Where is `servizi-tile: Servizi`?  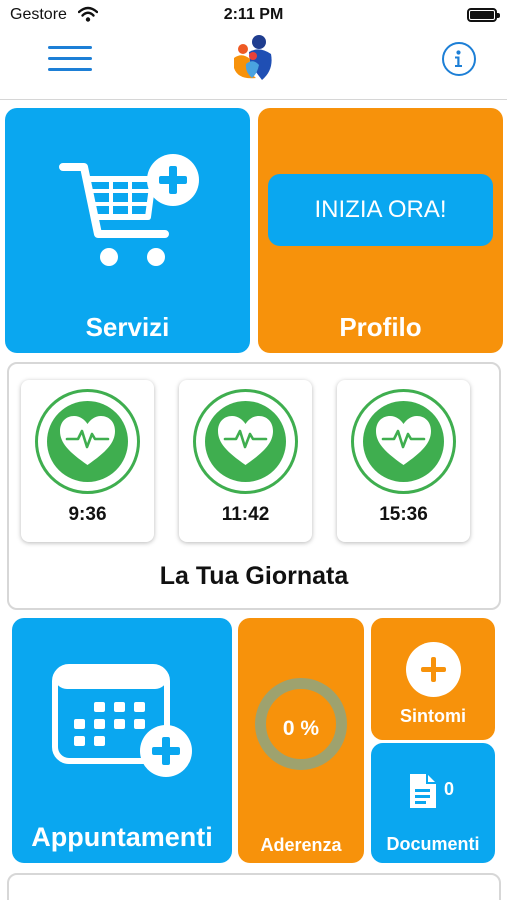 servizi-tile: Servizi is located at coordinates (127, 230).